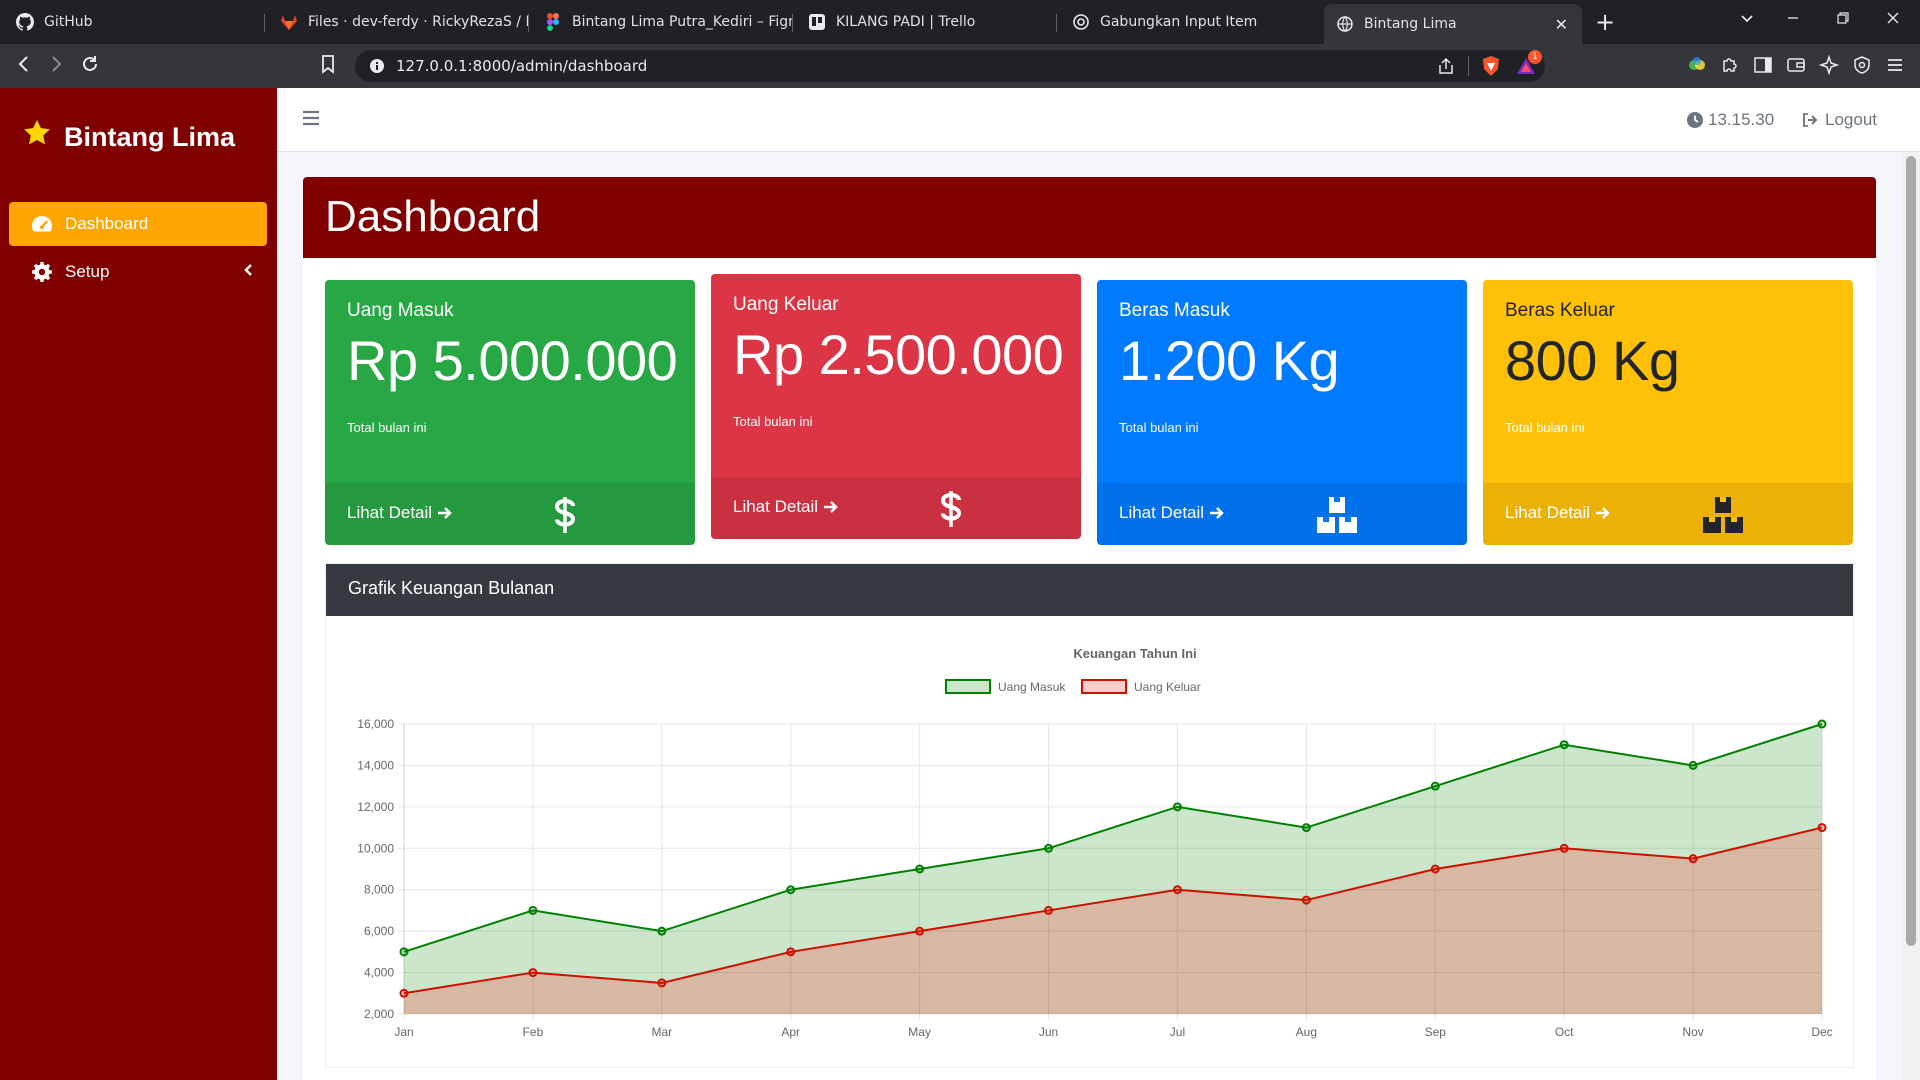 This screenshot has width=1920, height=1080. Describe the element at coordinates (375, 848) in the screenshot. I see `y-tick-label: 10,000` at that location.